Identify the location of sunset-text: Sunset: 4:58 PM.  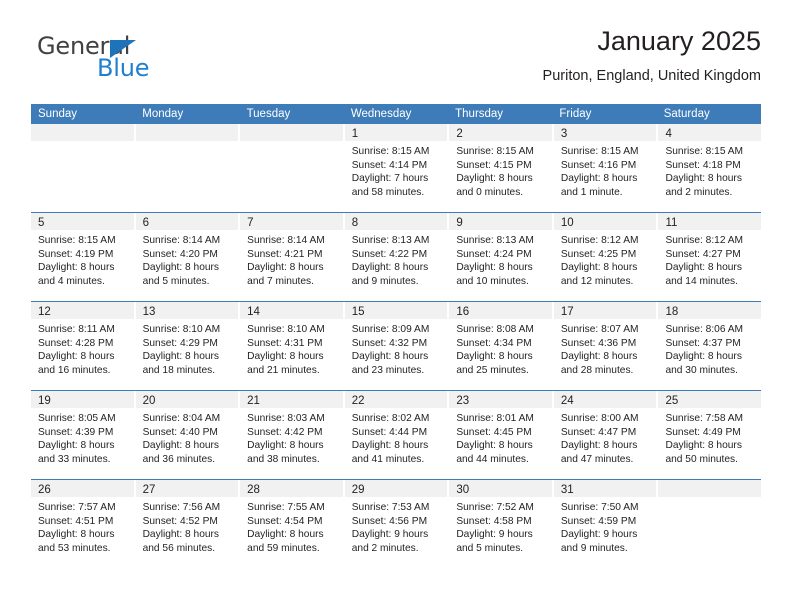
(494, 521).